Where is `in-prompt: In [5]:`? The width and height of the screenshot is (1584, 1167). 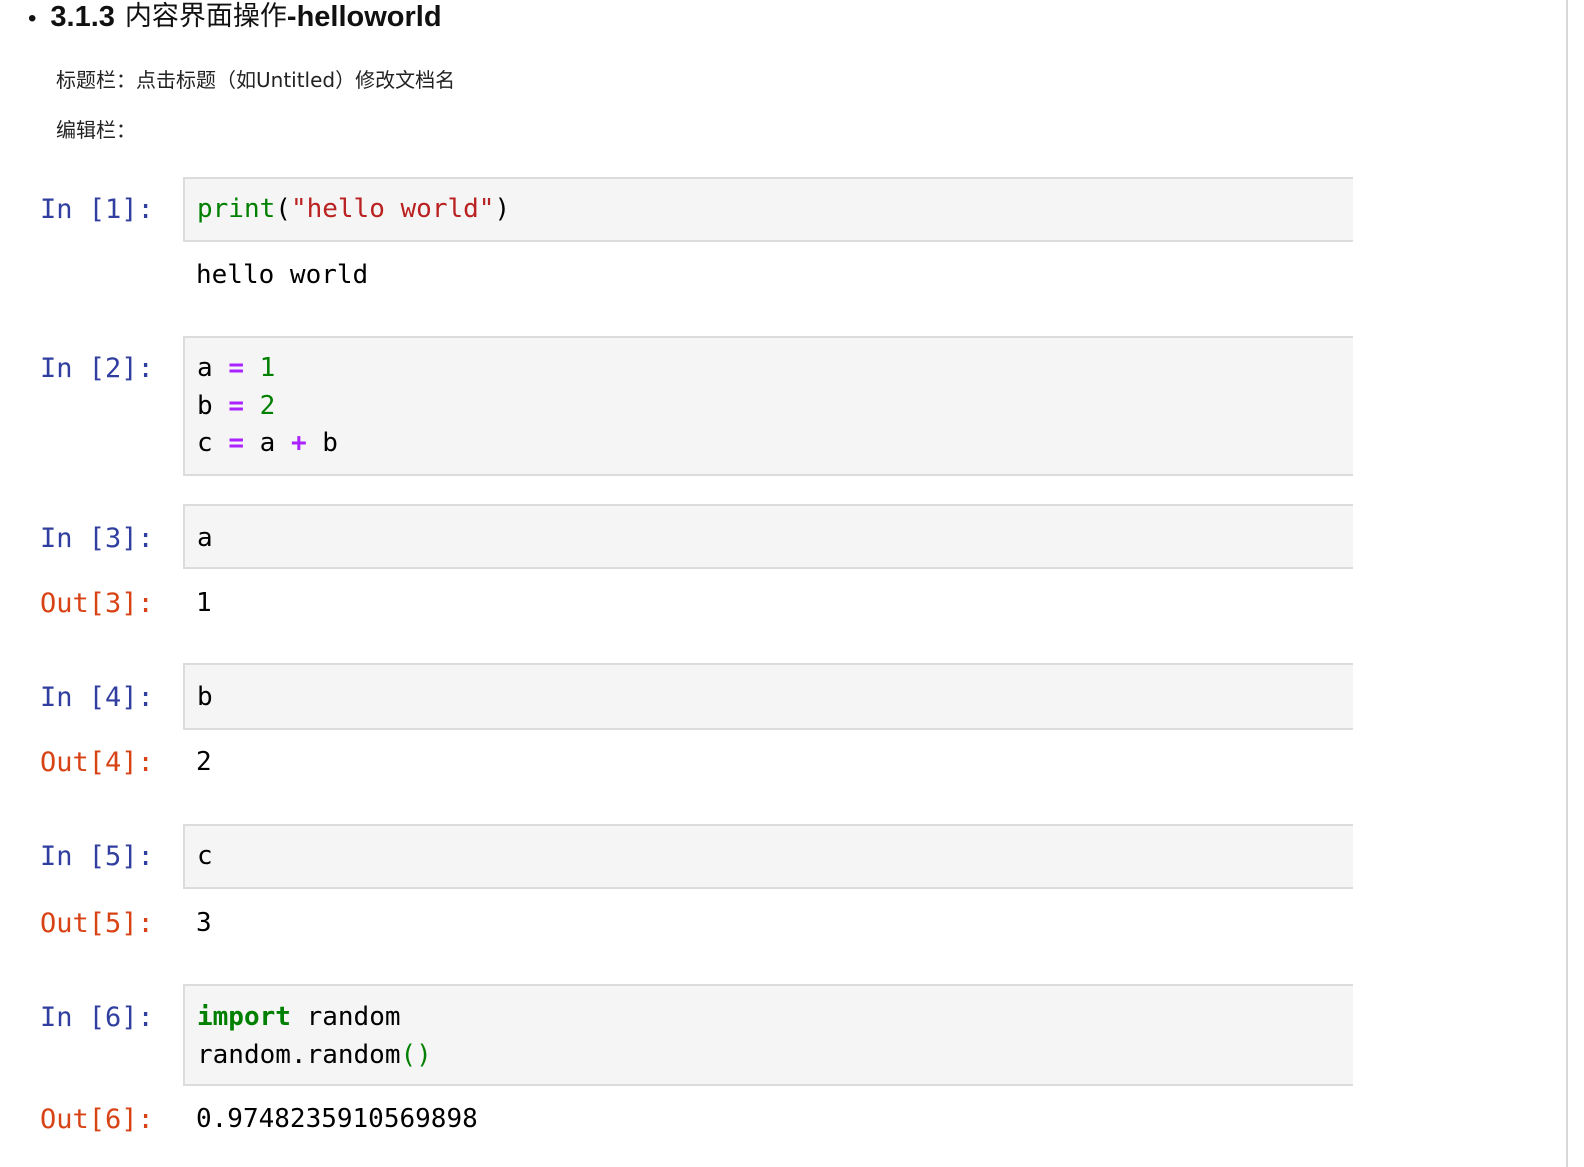 in-prompt: In [5]: is located at coordinates (97, 856).